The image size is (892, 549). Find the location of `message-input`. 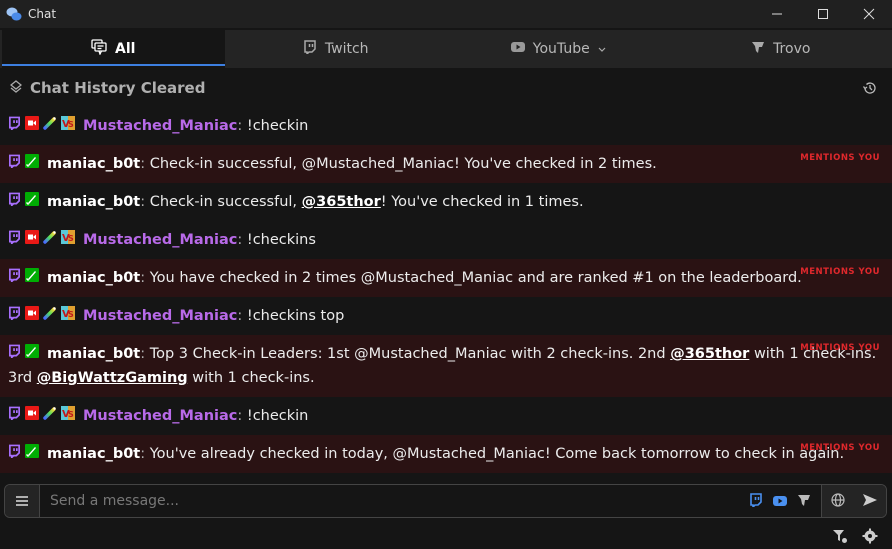

message-input is located at coordinates (394, 501).